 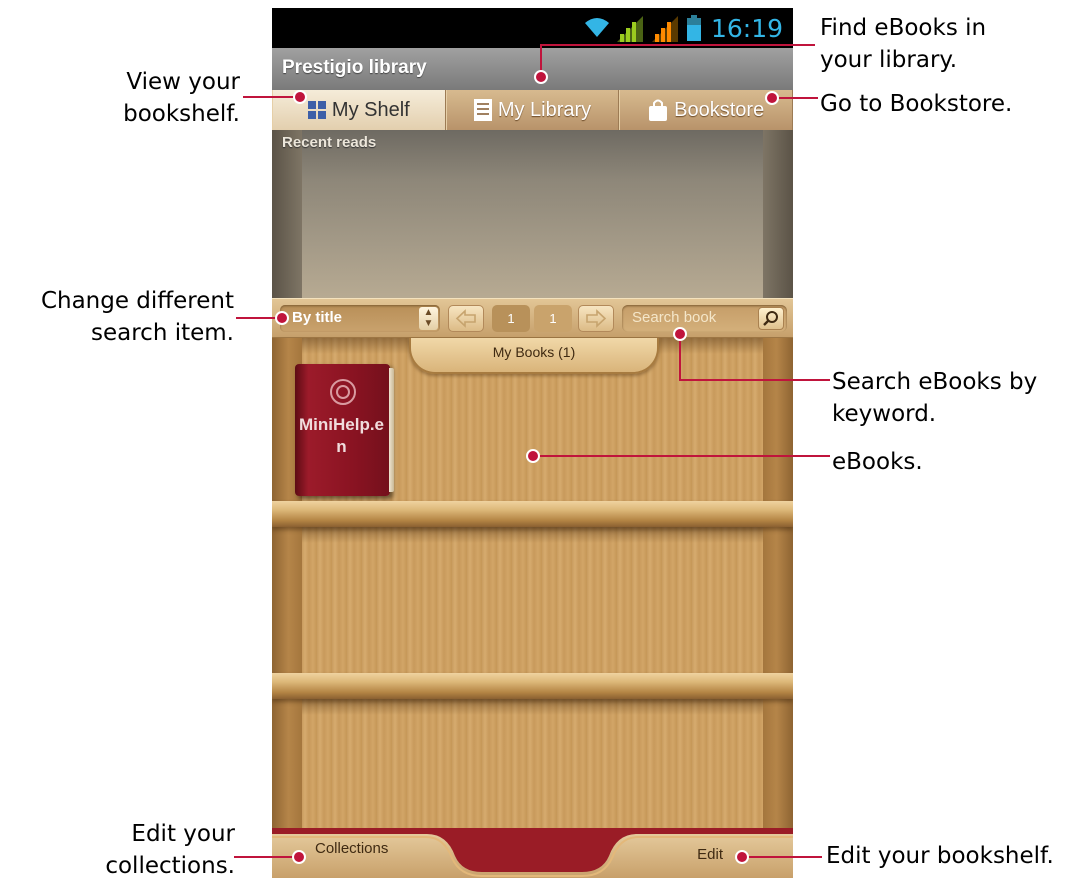 I want to click on search-placeholder: Search book, so click(x=674, y=317).